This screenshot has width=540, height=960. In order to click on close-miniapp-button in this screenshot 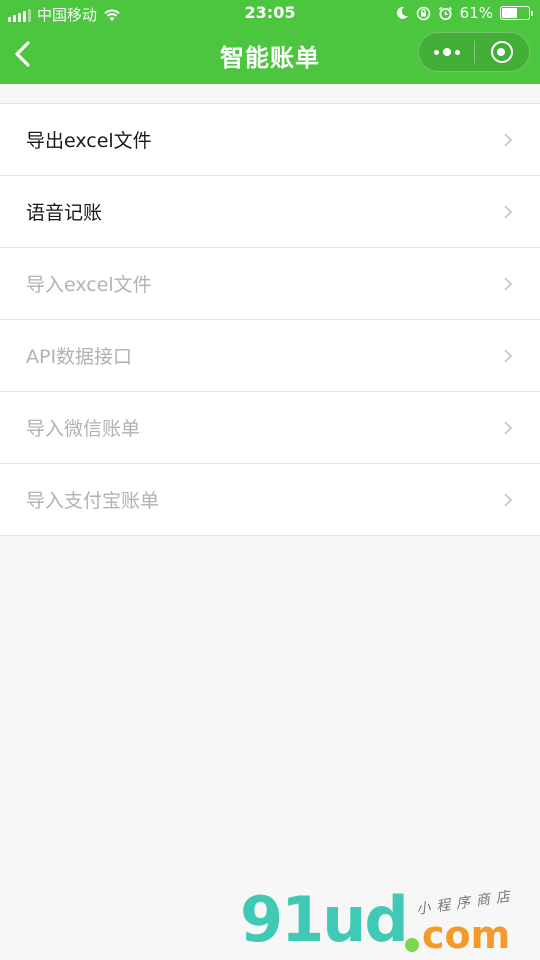, I will do `click(502, 52)`.